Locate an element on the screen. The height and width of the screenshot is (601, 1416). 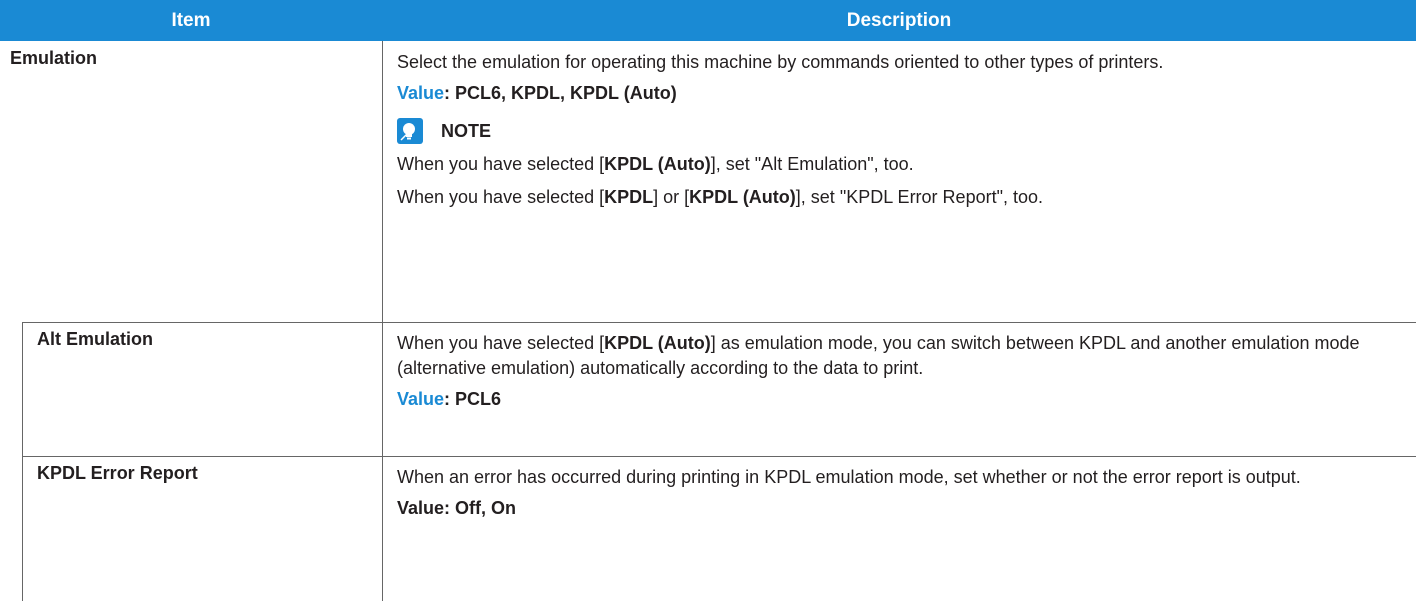
note-heading: NOTE is located at coordinates (899, 131).